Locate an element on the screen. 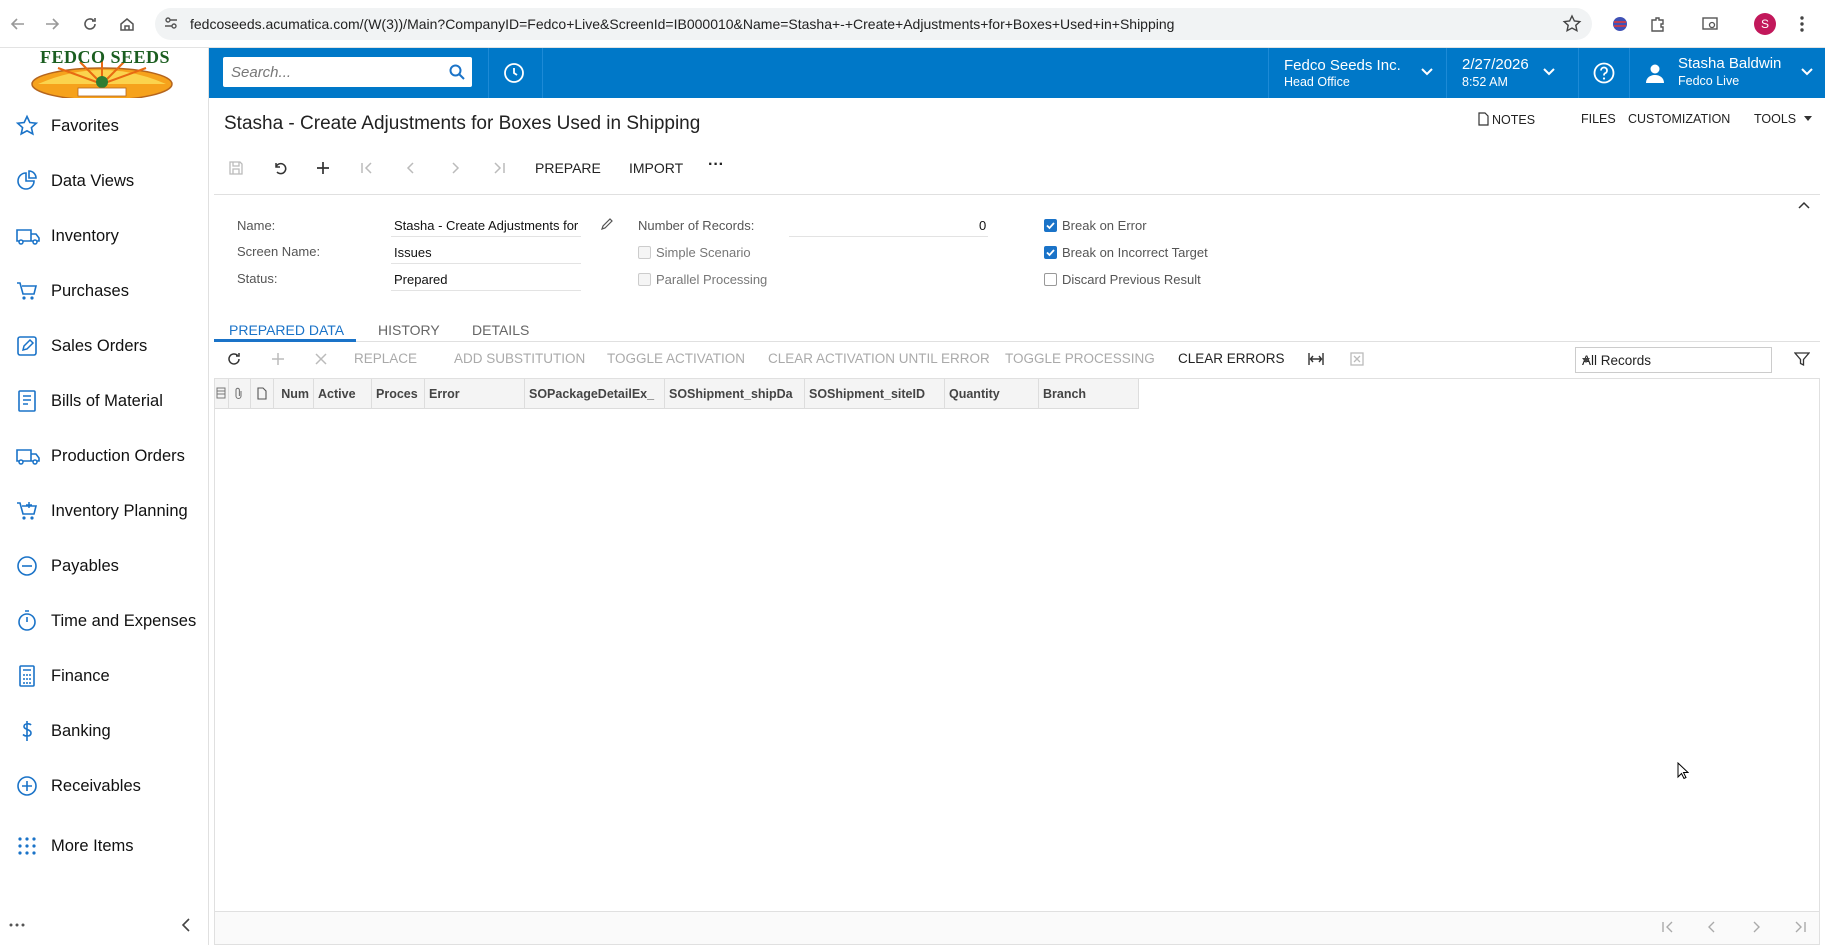 This screenshot has width=1825, height=945. toggle-activation-button: TOGGLE ACTIVATION is located at coordinates (676, 358).